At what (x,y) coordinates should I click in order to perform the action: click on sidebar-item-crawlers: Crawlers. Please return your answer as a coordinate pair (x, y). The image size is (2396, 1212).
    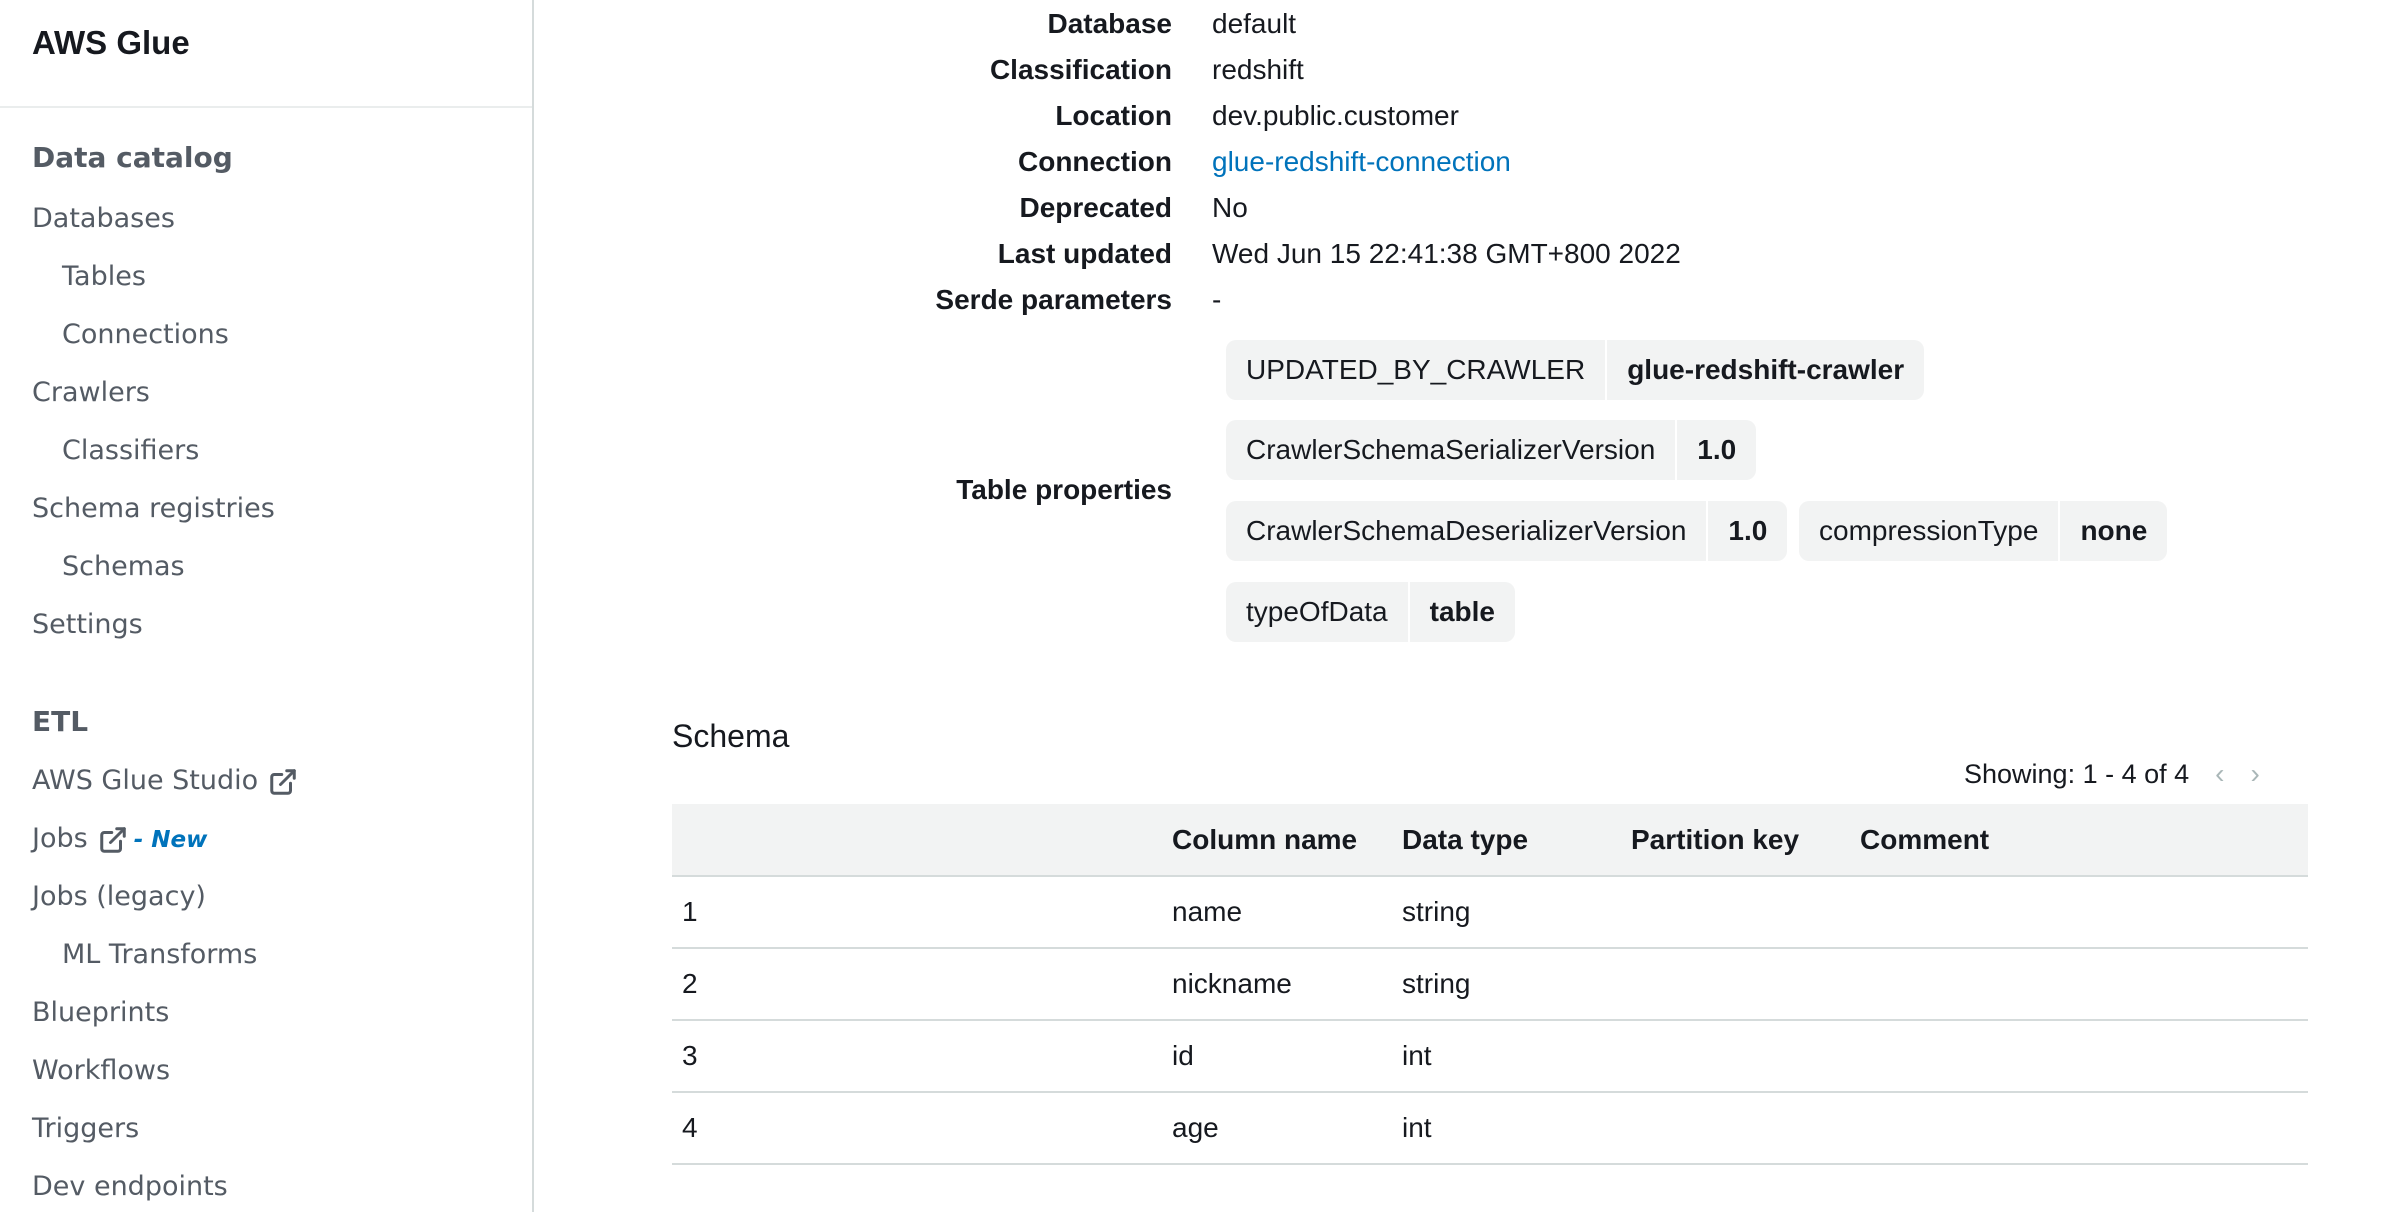
    Looking at the image, I should click on (91, 392).